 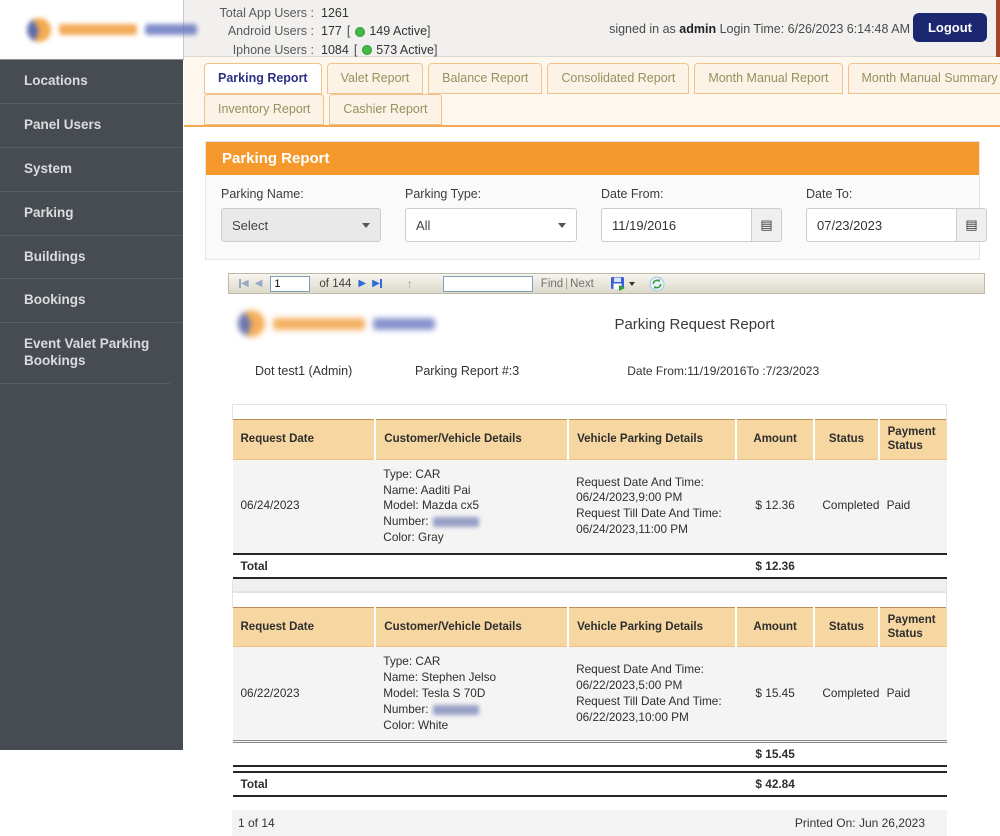 What do you see at coordinates (304, 627) in the screenshot?
I see `col-request-date: Request Date` at bounding box center [304, 627].